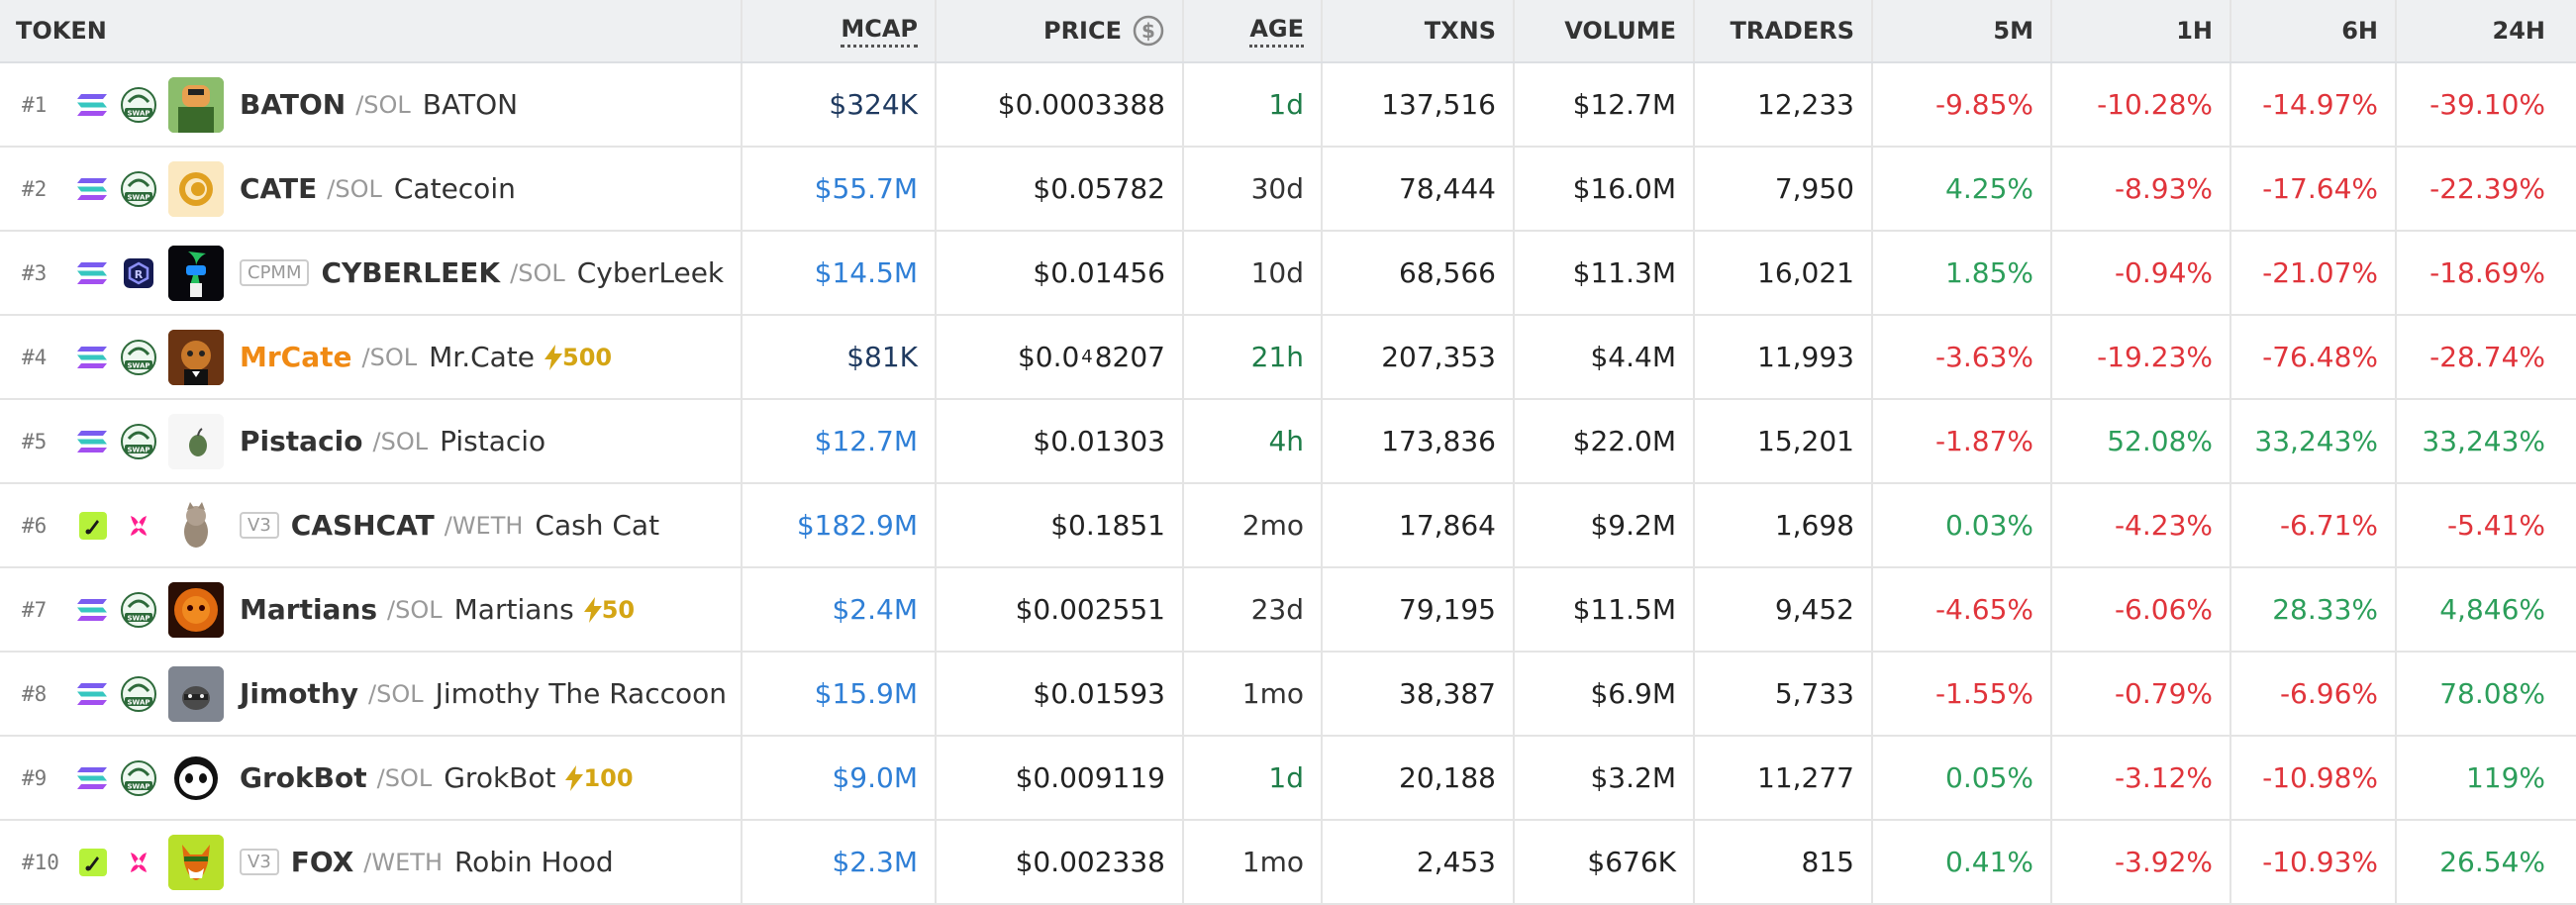 Image resolution: width=2576 pixels, height=905 pixels. What do you see at coordinates (838, 104) in the screenshot?
I see `mcap-value: $324K` at bounding box center [838, 104].